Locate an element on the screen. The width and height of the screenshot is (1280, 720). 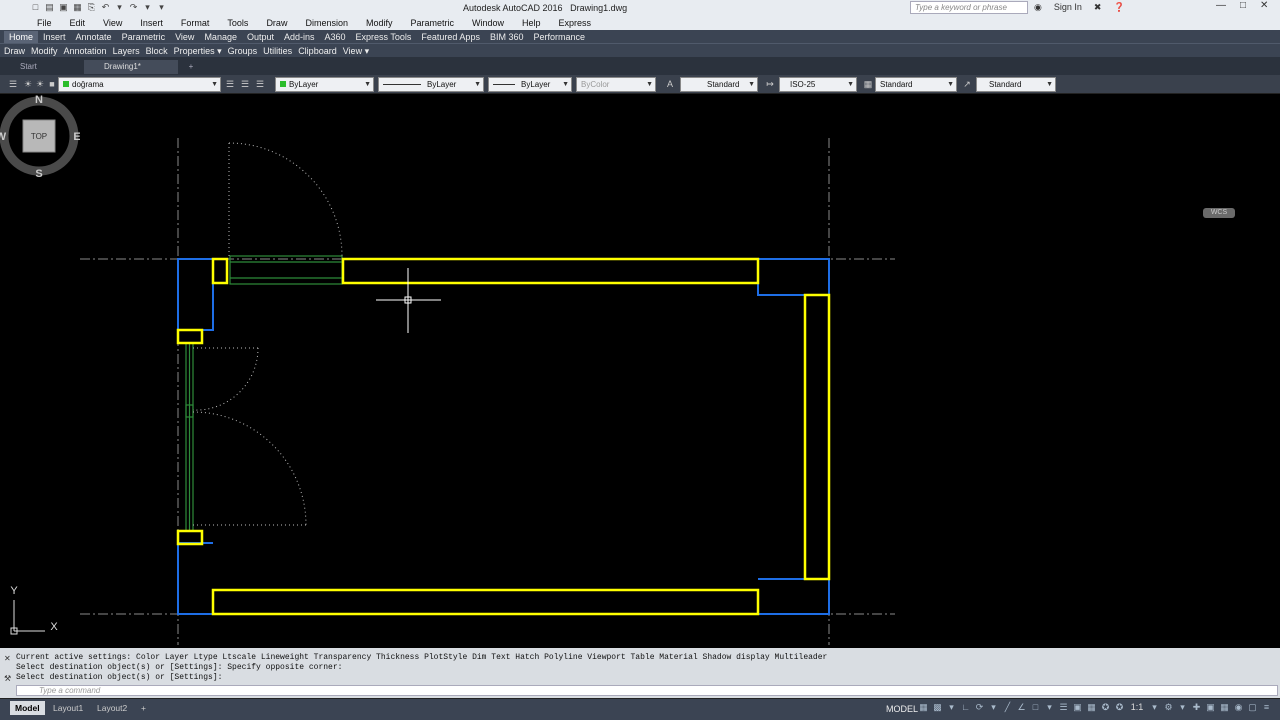
maximize-icon: □ is located at coordinates (1243, 5).